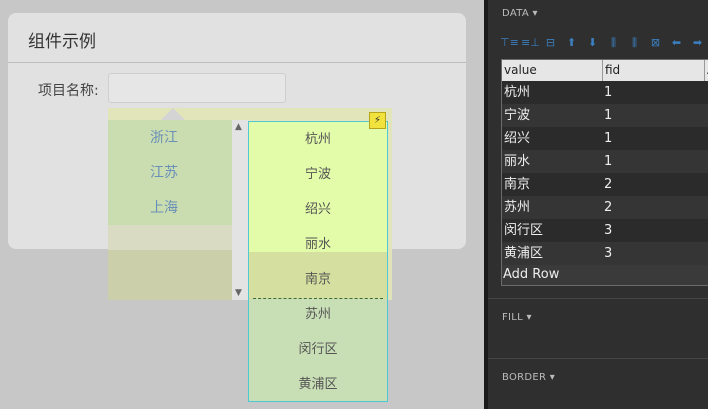 This screenshot has height=409, width=708. What do you see at coordinates (318, 244) in the screenshot?
I see `cascader-option-lishui: 丽水` at bounding box center [318, 244].